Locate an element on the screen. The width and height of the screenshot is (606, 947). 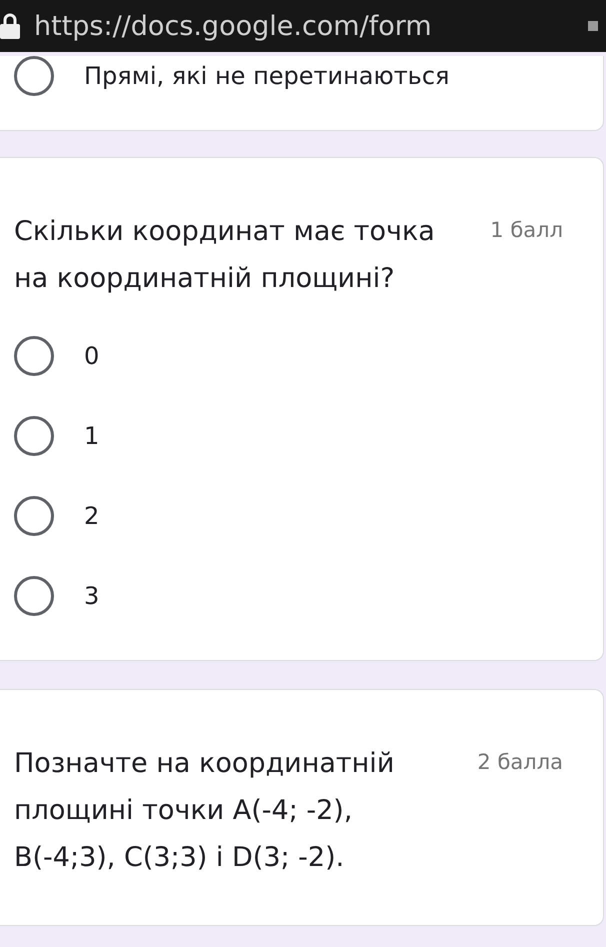
question-text: Позначте на координатній площині точки A(-4; -2), B(-4;3), C(3;3) і D(3; -2). is located at coordinates (205, 811).